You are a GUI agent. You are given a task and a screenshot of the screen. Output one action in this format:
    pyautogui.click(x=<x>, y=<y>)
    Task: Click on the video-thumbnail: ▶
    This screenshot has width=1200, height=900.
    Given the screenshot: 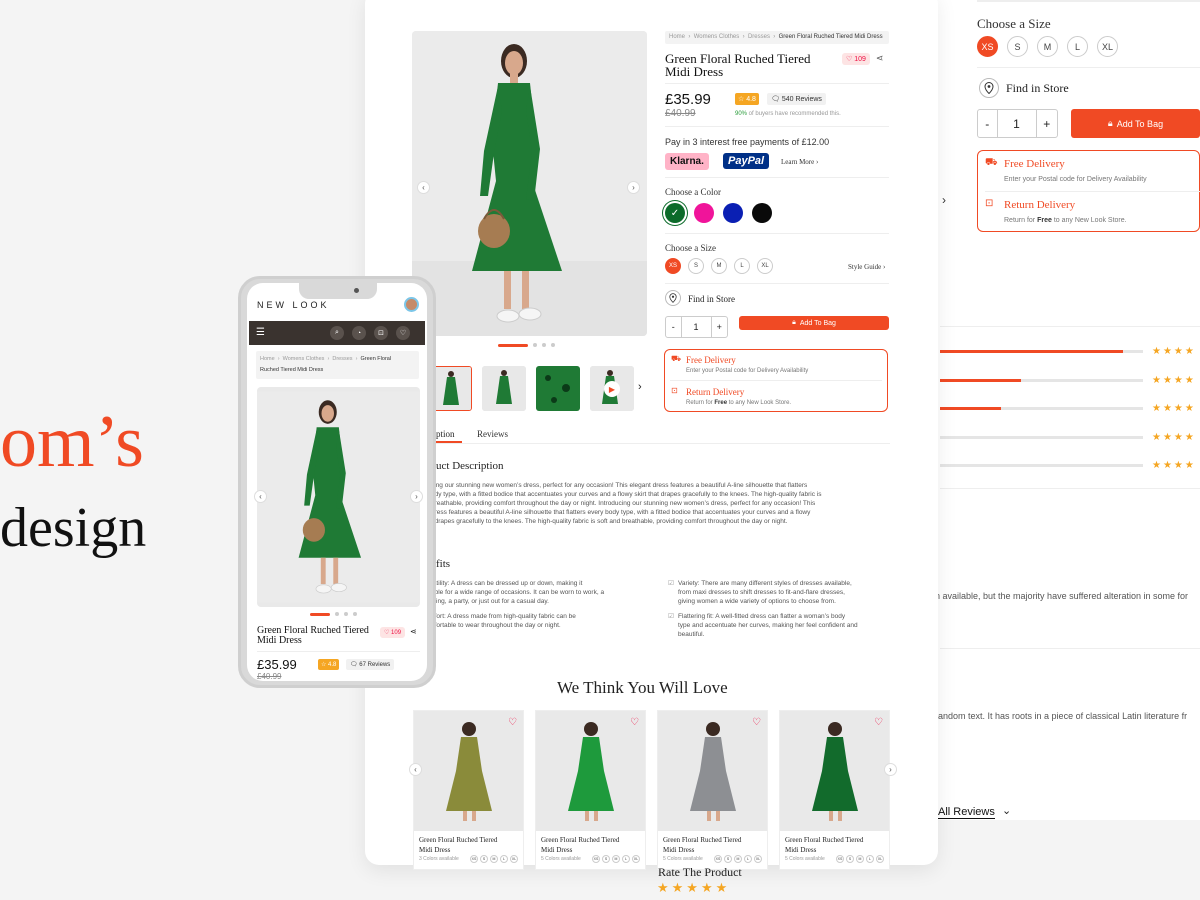 What is the action you would take?
    pyautogui.click(x=612, y=388)
    